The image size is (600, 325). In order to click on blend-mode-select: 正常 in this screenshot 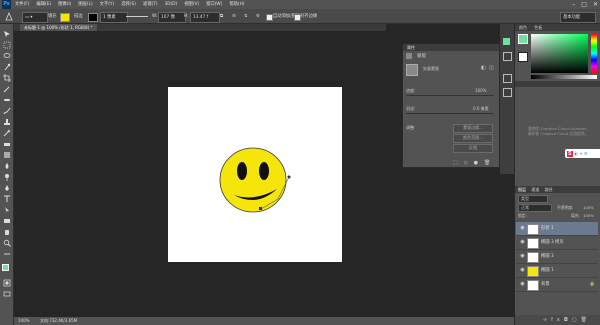, I will do `click(535, 208)`.